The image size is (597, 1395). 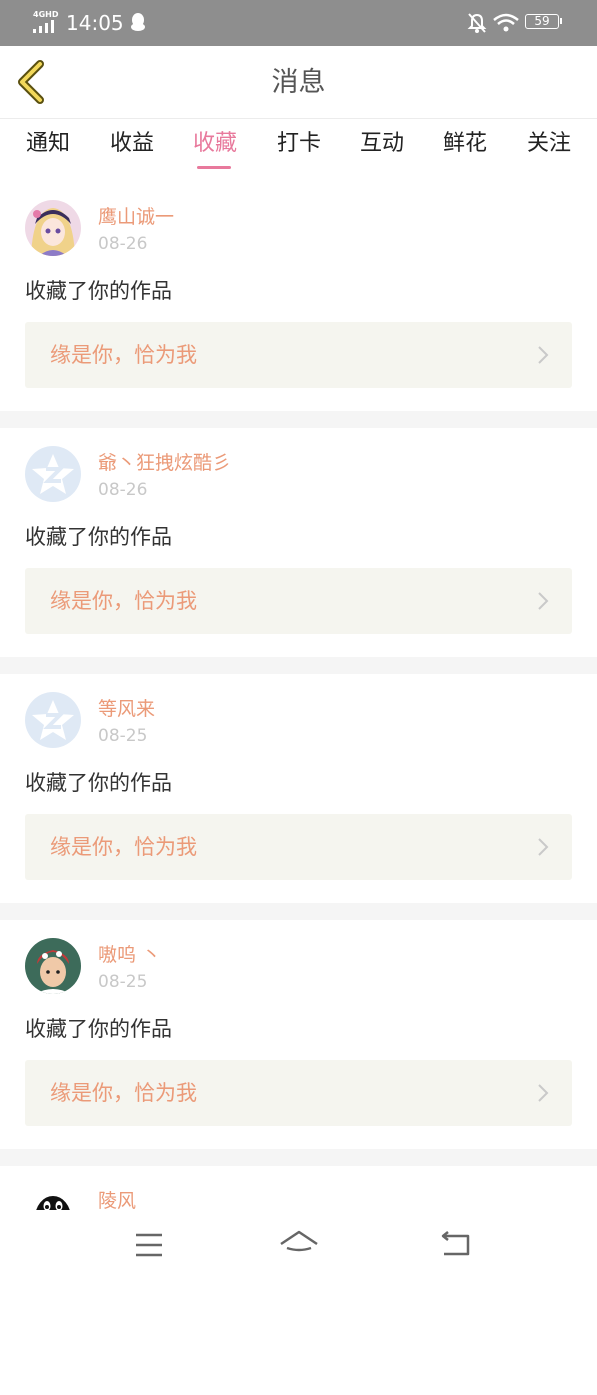 What do you see at coordinates (549, 144) in the screenshot?
I see `tab-follow: 关注` at bounding box center [549, 144].